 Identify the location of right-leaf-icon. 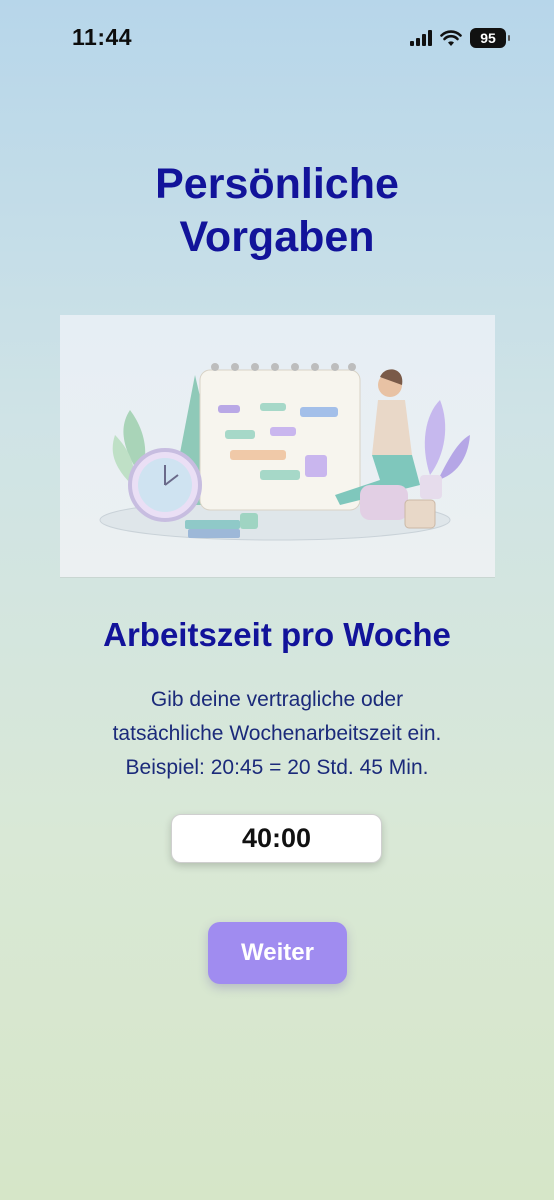
(435, 437).